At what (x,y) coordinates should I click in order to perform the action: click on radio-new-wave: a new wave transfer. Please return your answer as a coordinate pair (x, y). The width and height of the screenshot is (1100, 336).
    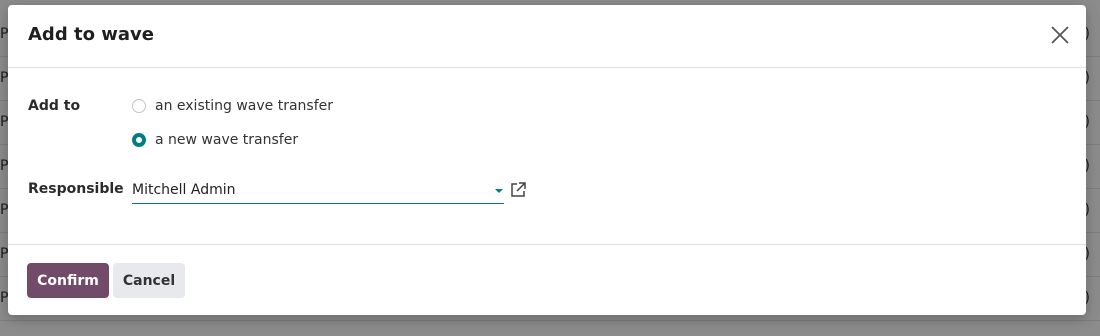
    Looking at the image, I should click on (215, 140).